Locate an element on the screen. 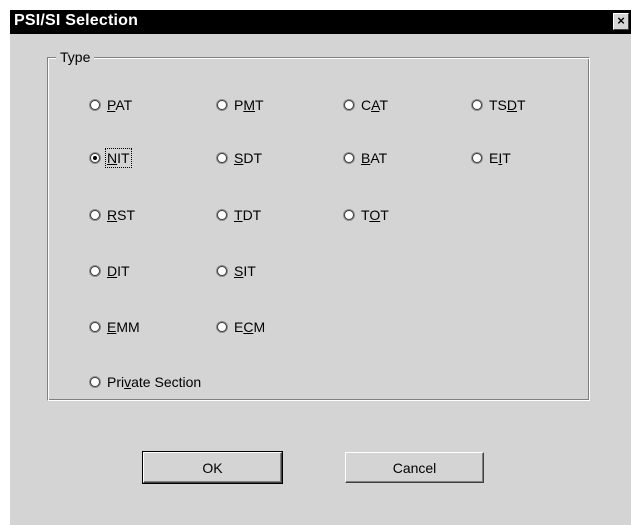 This screenshot has width=631, height=525. radio-nit: NIT is located at coordinates (111, 158).